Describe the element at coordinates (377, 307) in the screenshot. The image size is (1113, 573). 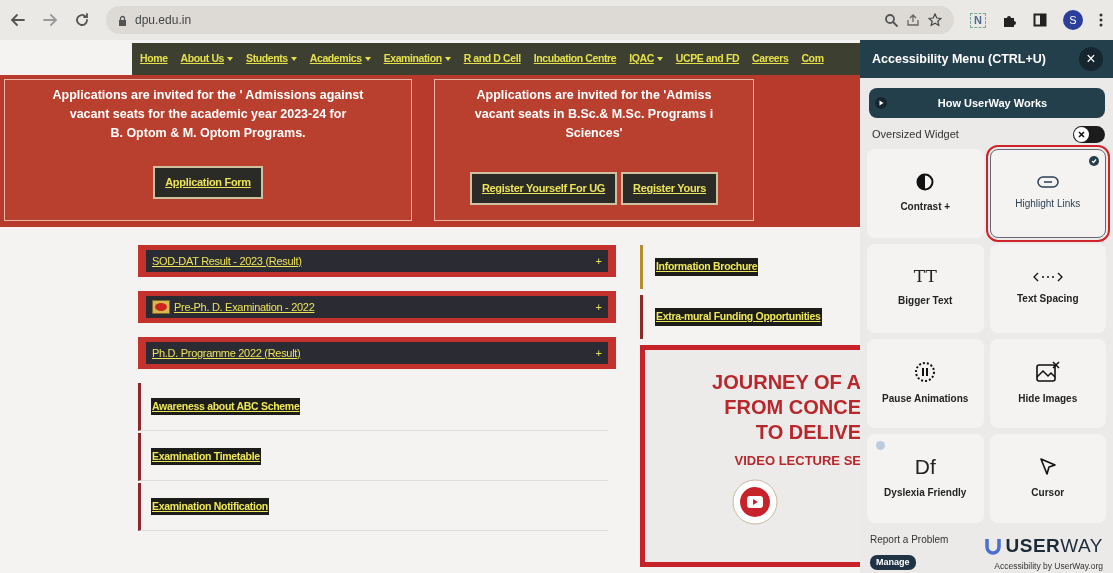
I see `accordion-header: Pre-Ph. D. Examination - 2022 +` at that location.